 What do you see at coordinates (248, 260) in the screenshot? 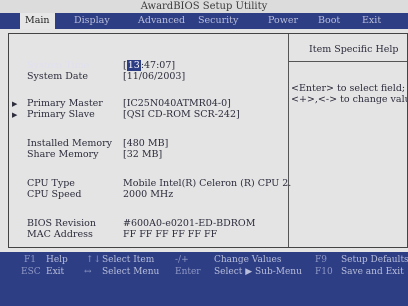
I see `change-values-label: Change Values` at bounding box center [248, 260].